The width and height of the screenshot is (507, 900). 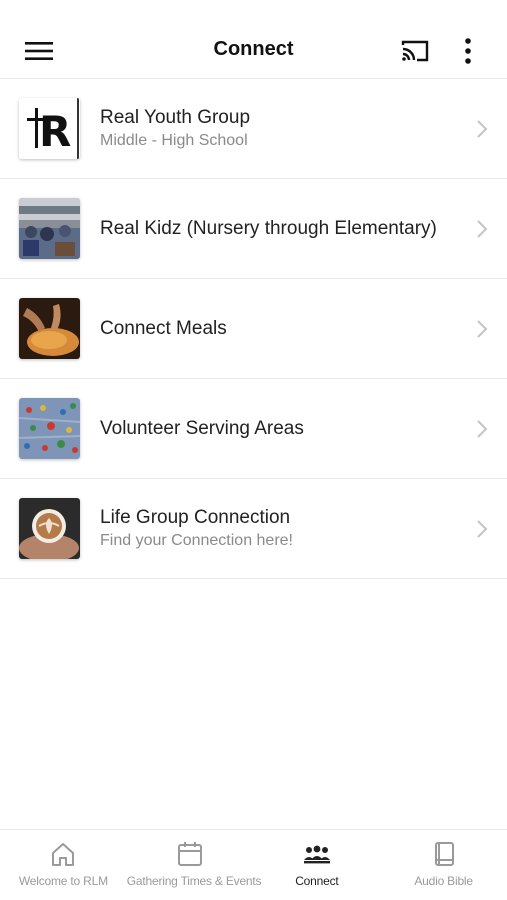 What do you see at coordinates (202, 428) in the screenshot?
I see `list-item-title: Volunteer Serving Areas` at bounding box center [202, 428].